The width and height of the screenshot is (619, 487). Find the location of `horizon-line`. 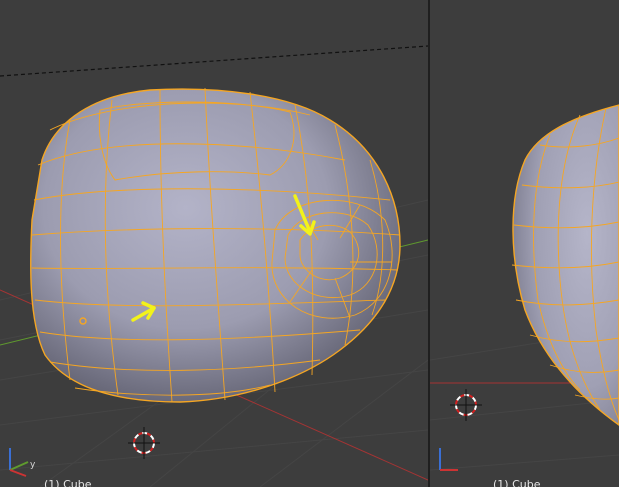

horizon-line is located at coordinates (214, 61).